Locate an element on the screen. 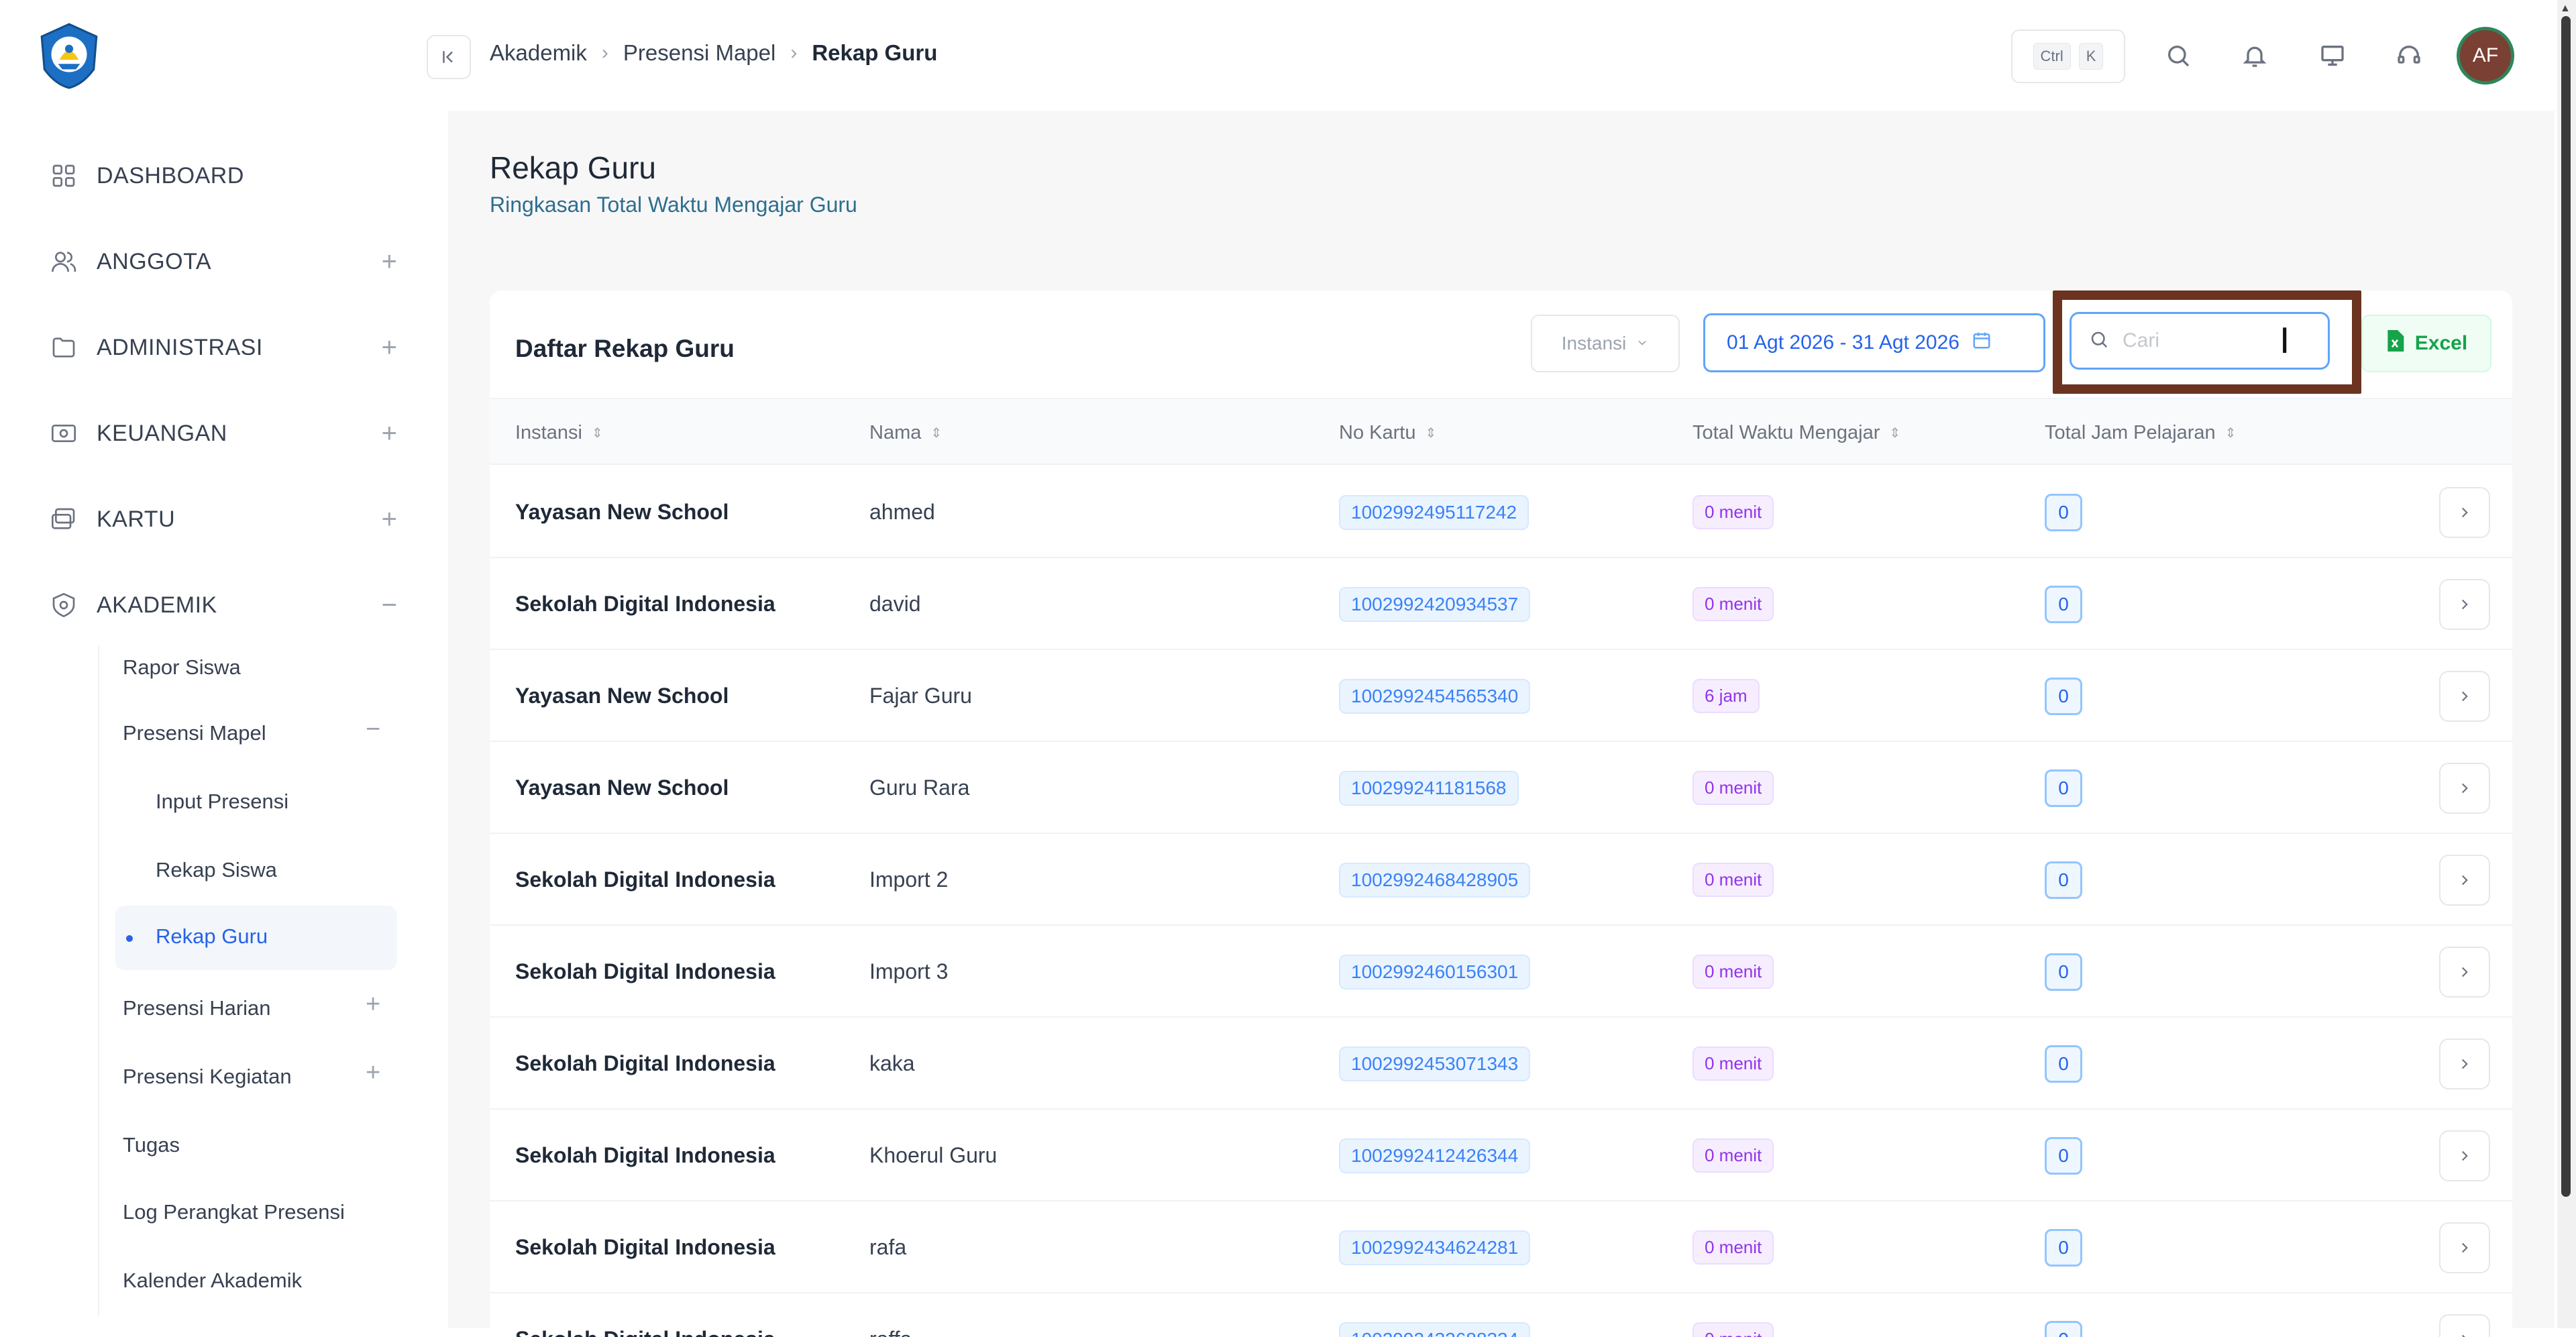  column-header-total-waktu: Total Waktu Mengajar⇕ is located at coordinates (1796, 433).